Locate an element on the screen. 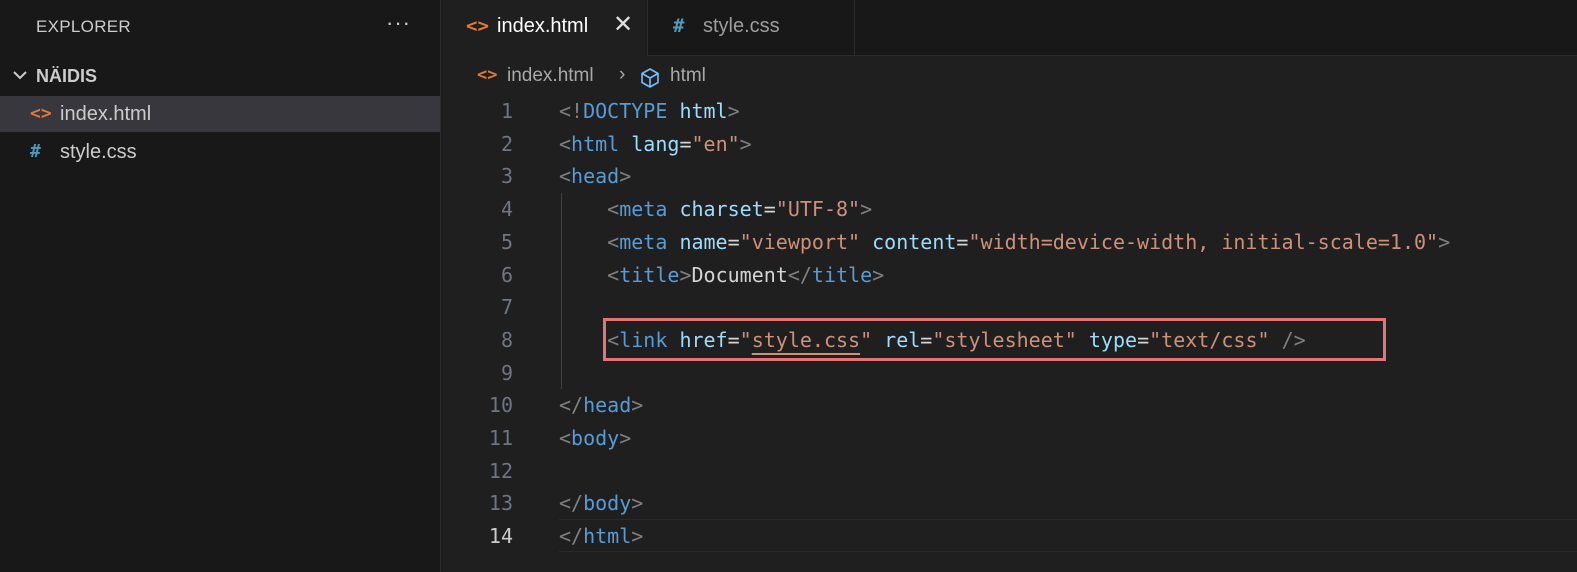 The width and height of the screenshot is (1577, 572). line-number: 7 is located at coordinates (506, 307).